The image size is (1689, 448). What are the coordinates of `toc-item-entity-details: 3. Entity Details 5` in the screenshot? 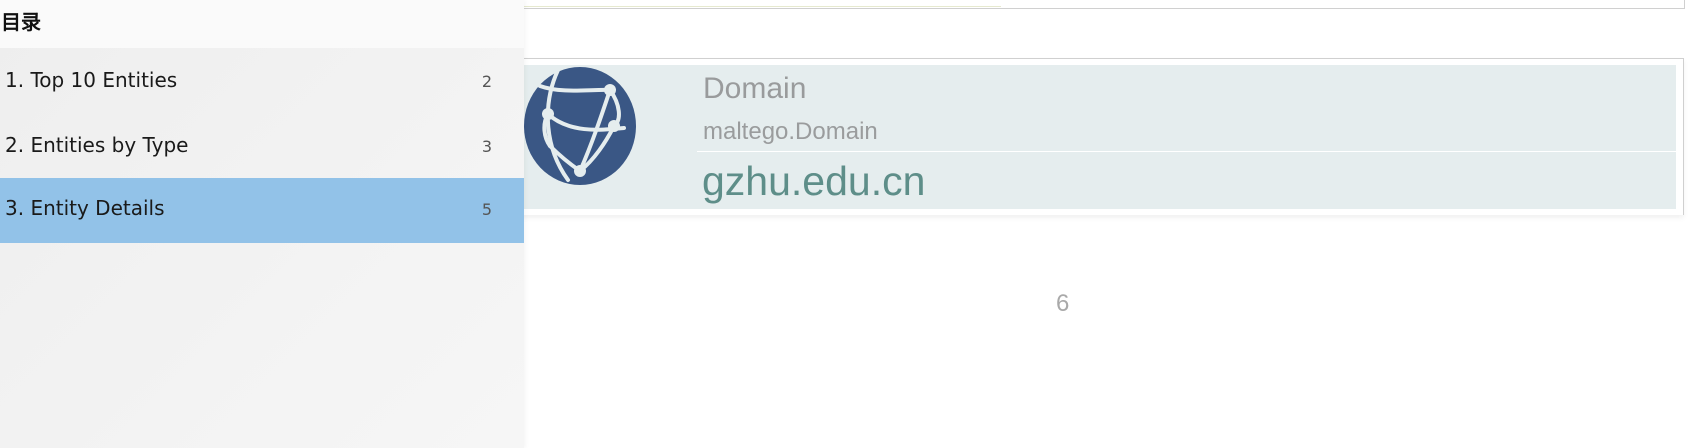 It's located at (262, 210).